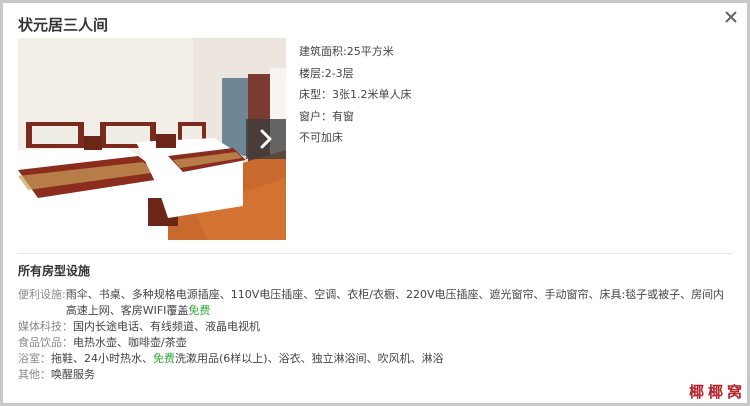 Image resolution: width=750 pixels, height=406 pixels. I want to click on chevron-right-icon, so click(266, 139).